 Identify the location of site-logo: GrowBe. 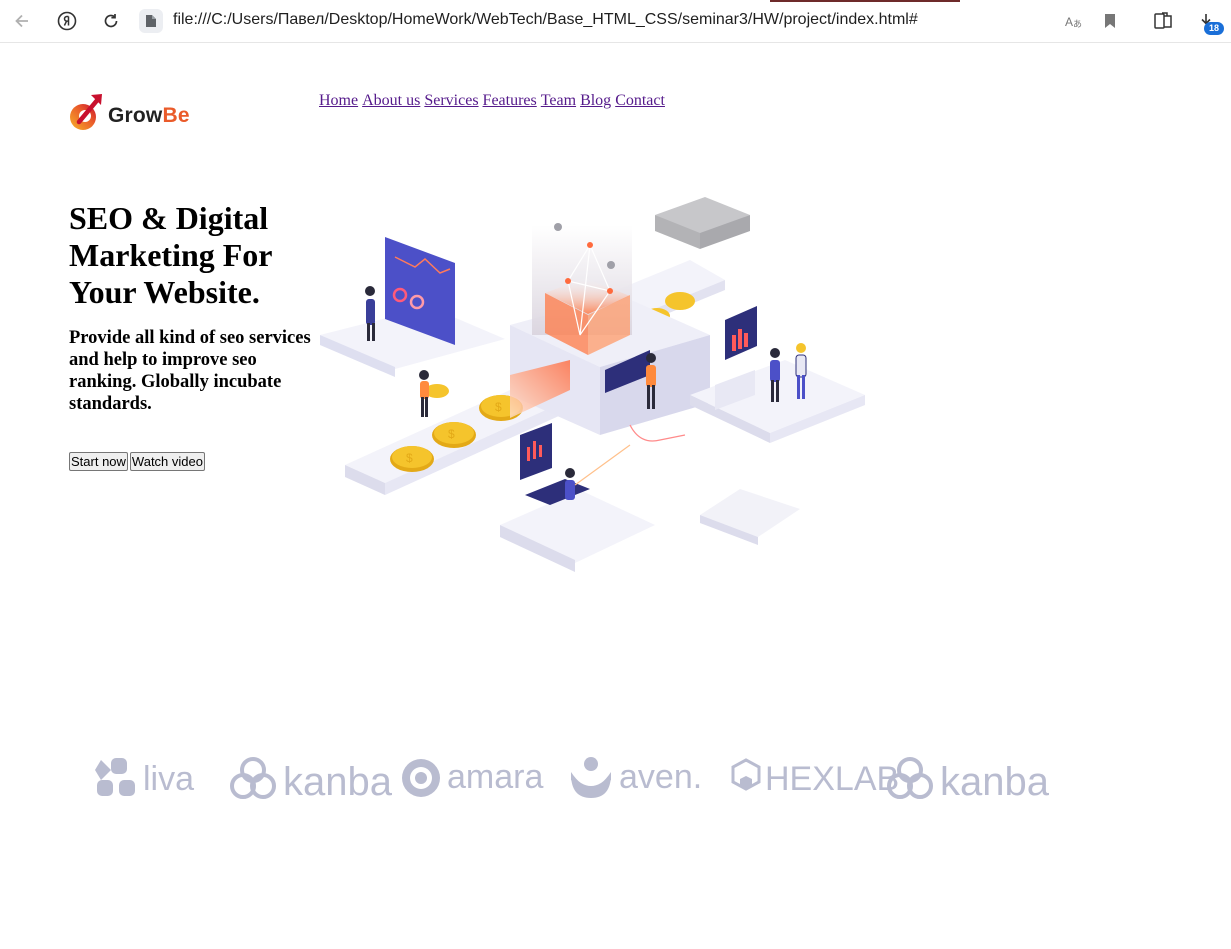
(137, 113).